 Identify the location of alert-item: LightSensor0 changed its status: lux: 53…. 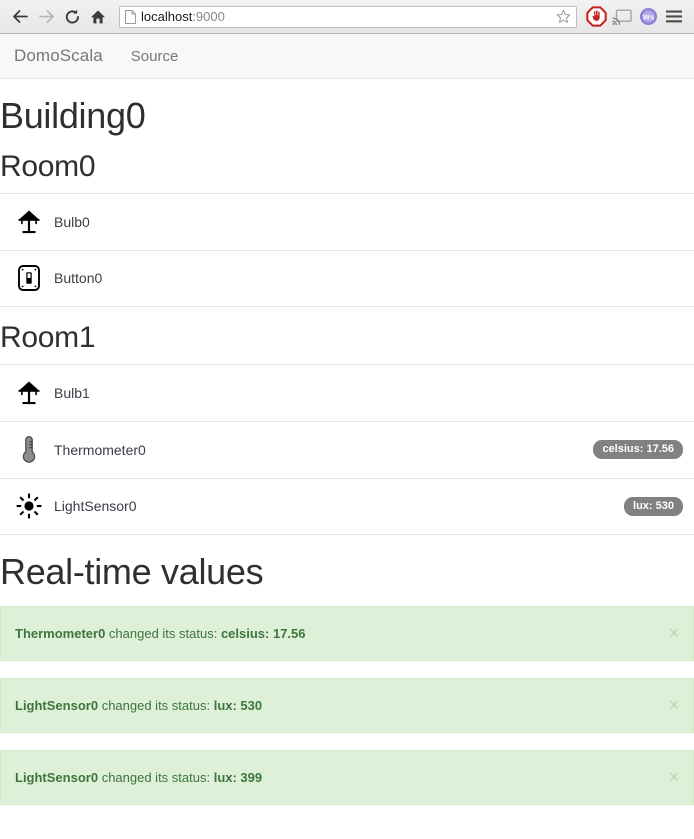
(347, 705).